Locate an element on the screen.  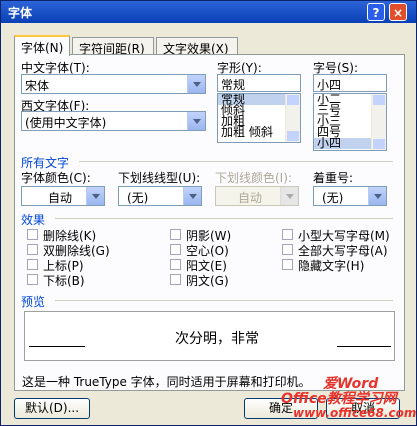
cn-font-combo: 宋体 is located at coordinates (113, 84).